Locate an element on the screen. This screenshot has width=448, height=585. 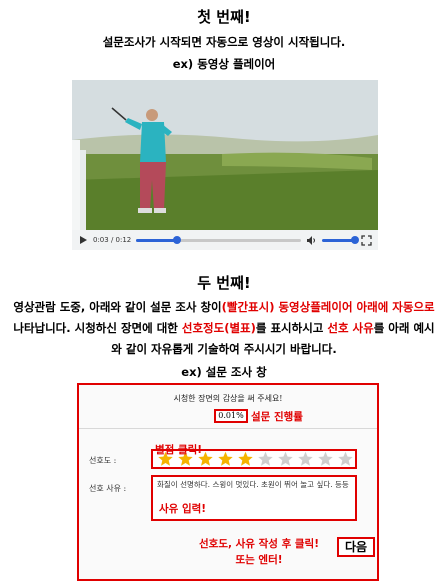
reason-text: 화질이 선명하다. 스윙이 멋있다. 초원이 뛰어 놀고 싶다. 등등 is located at coordinates (253, 484).